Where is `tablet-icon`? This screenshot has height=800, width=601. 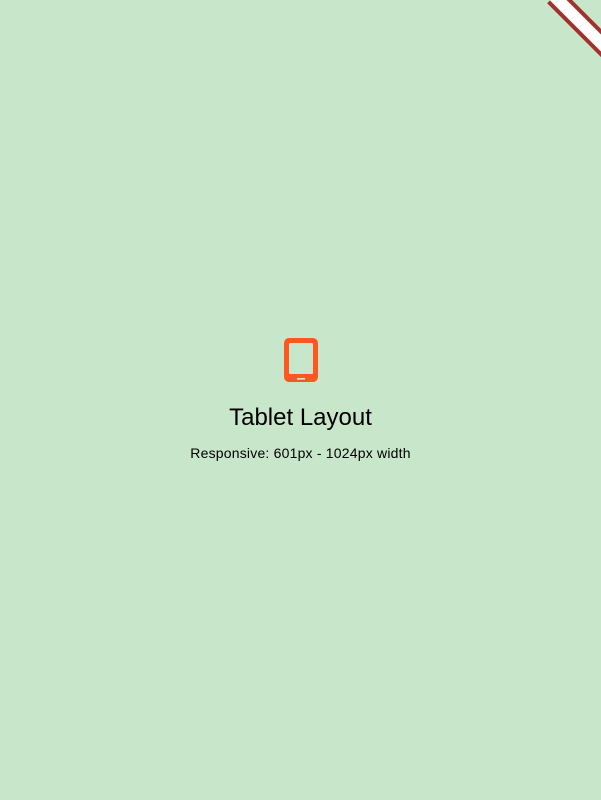 tablet-icon is located at coordinates (300, 360).